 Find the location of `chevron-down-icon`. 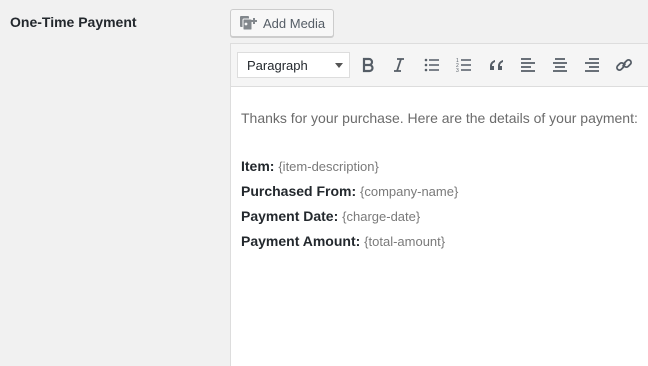

chevron-down-icon is located at coordinates (339, 65).